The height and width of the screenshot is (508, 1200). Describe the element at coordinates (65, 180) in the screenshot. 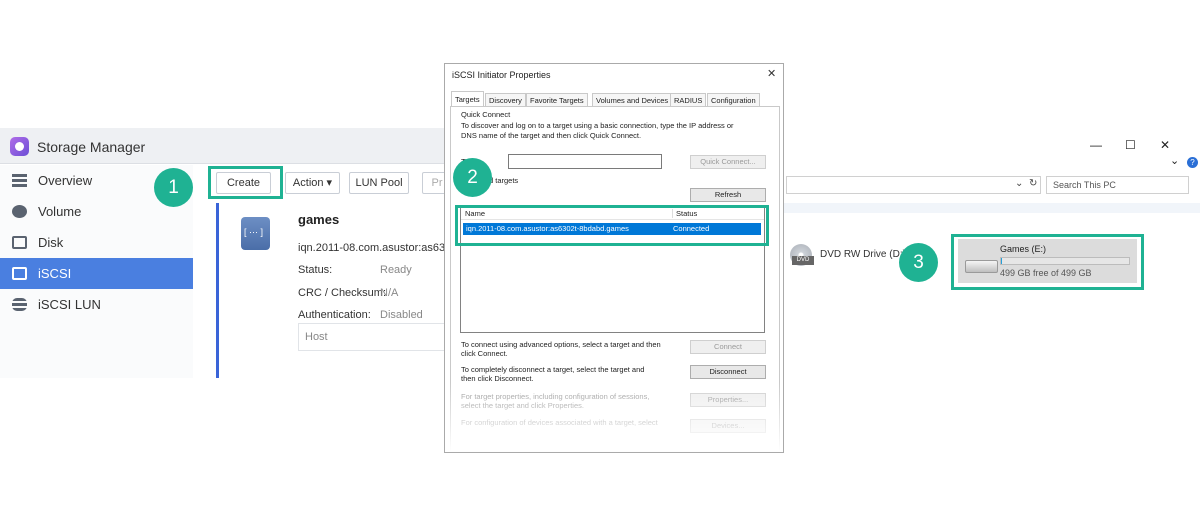

I see `sidebar-item-label: Overview` at that location.